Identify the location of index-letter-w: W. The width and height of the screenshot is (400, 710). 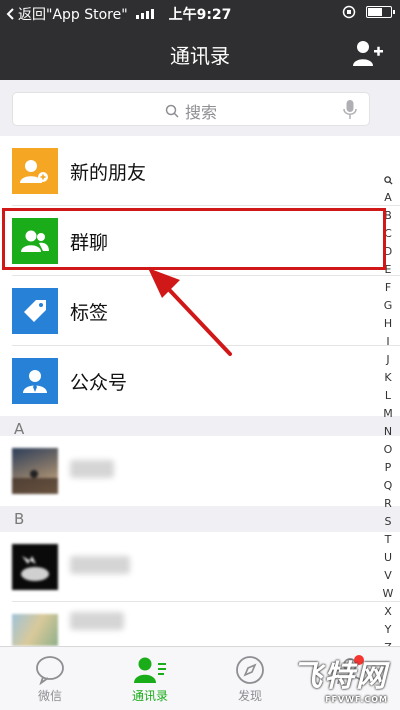
(388, 594).